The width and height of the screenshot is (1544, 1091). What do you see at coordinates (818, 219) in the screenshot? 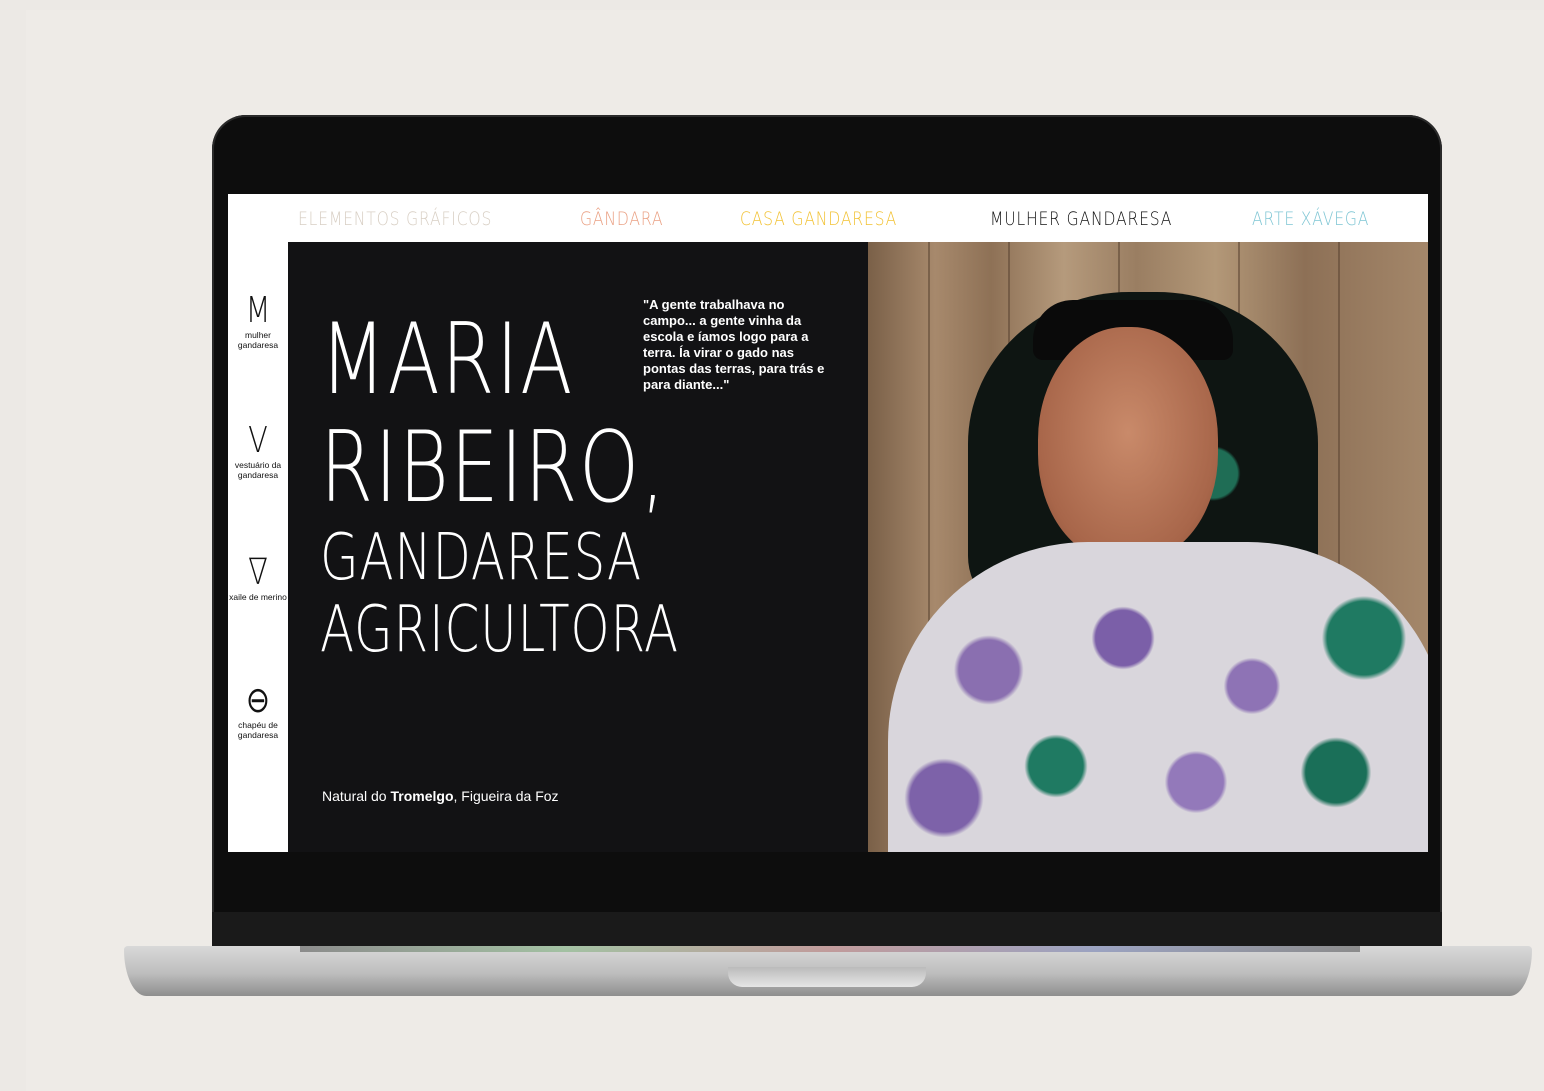
I see `nav-casa-gandaresa: CASA GANDARESA` at bounding box center [818, 219].